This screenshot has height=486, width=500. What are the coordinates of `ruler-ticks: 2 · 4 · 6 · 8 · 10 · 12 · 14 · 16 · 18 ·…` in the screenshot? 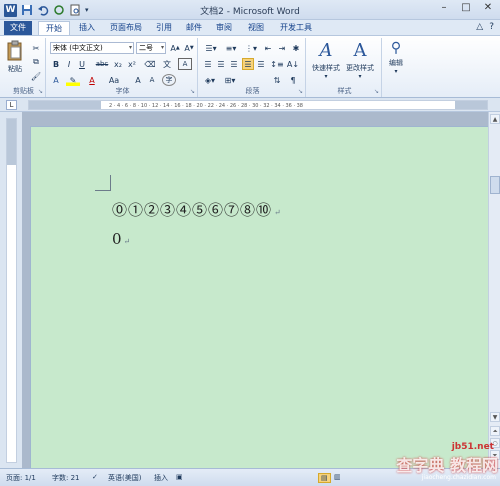 It's located at (206, 106).